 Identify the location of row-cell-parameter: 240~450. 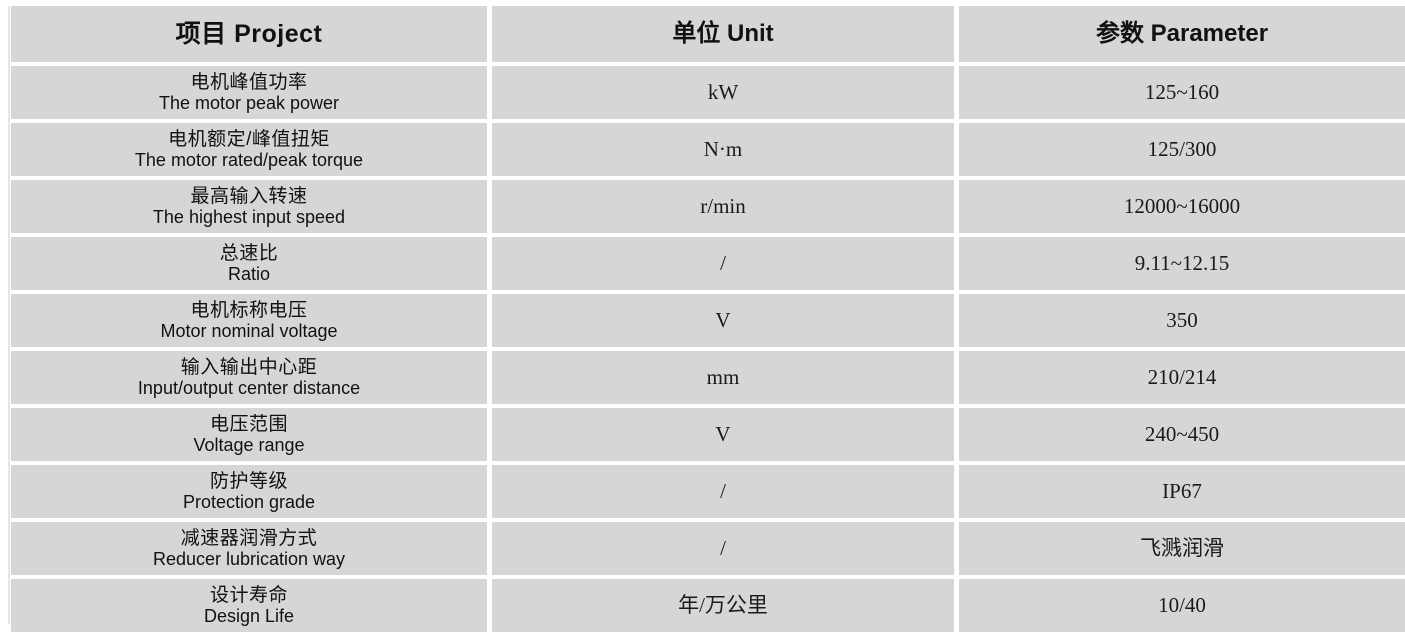
(1182, 434).